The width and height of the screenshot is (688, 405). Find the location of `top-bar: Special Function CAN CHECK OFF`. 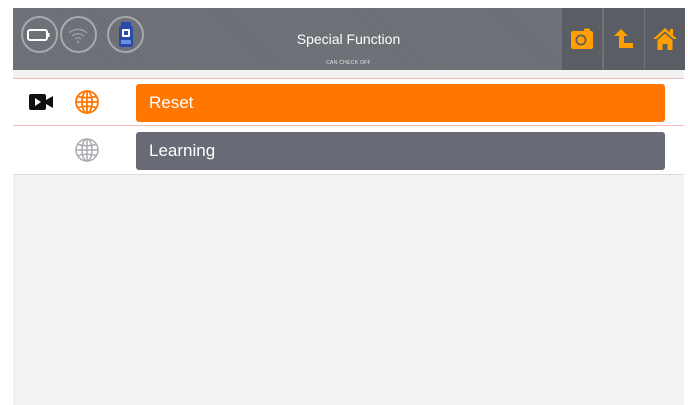

top-bar: Special Function CAN CHECK OFF is located at coordinates (349, 39).